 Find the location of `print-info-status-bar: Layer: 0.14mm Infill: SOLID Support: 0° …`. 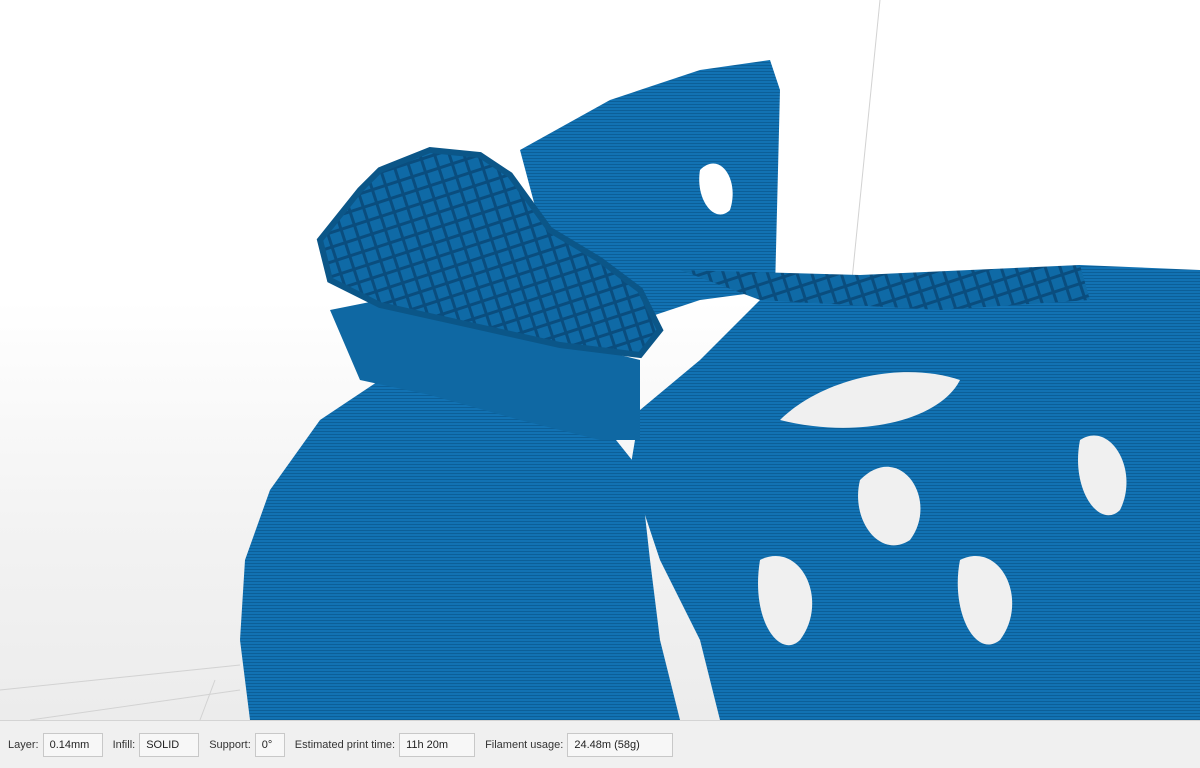

print-info-status-bar: Layer: 0.14mm Infill: SOLID Support: 0° … is located at coordinates (600, 744).